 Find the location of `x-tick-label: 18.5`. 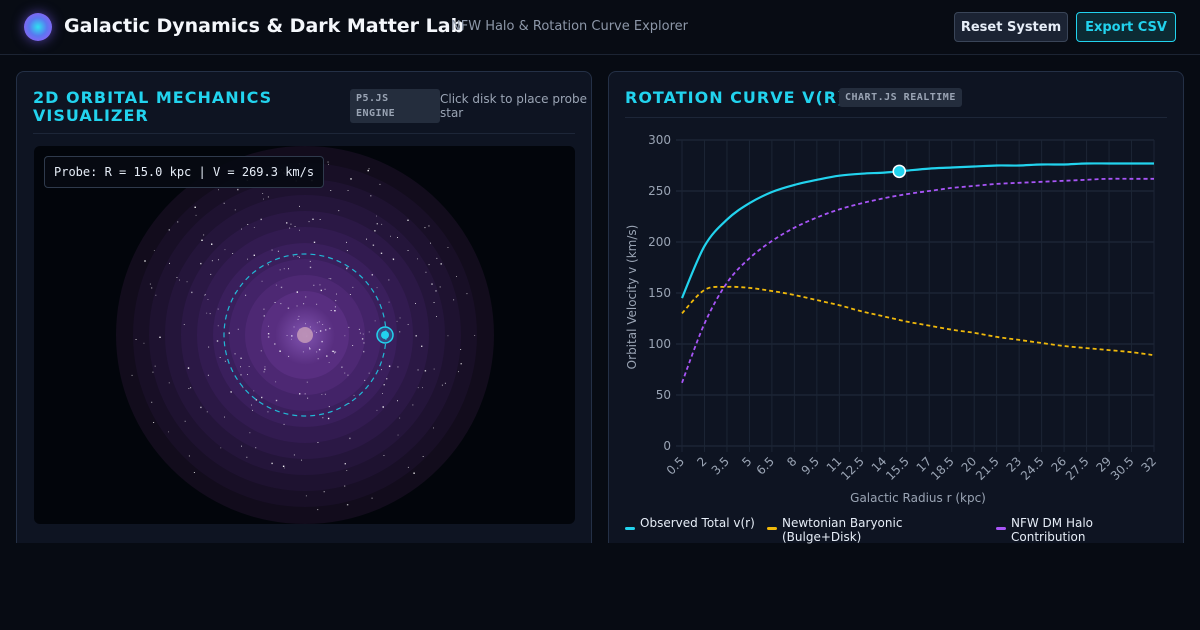

x-tick-label: 18.5 is located at coordinates (942, 468).